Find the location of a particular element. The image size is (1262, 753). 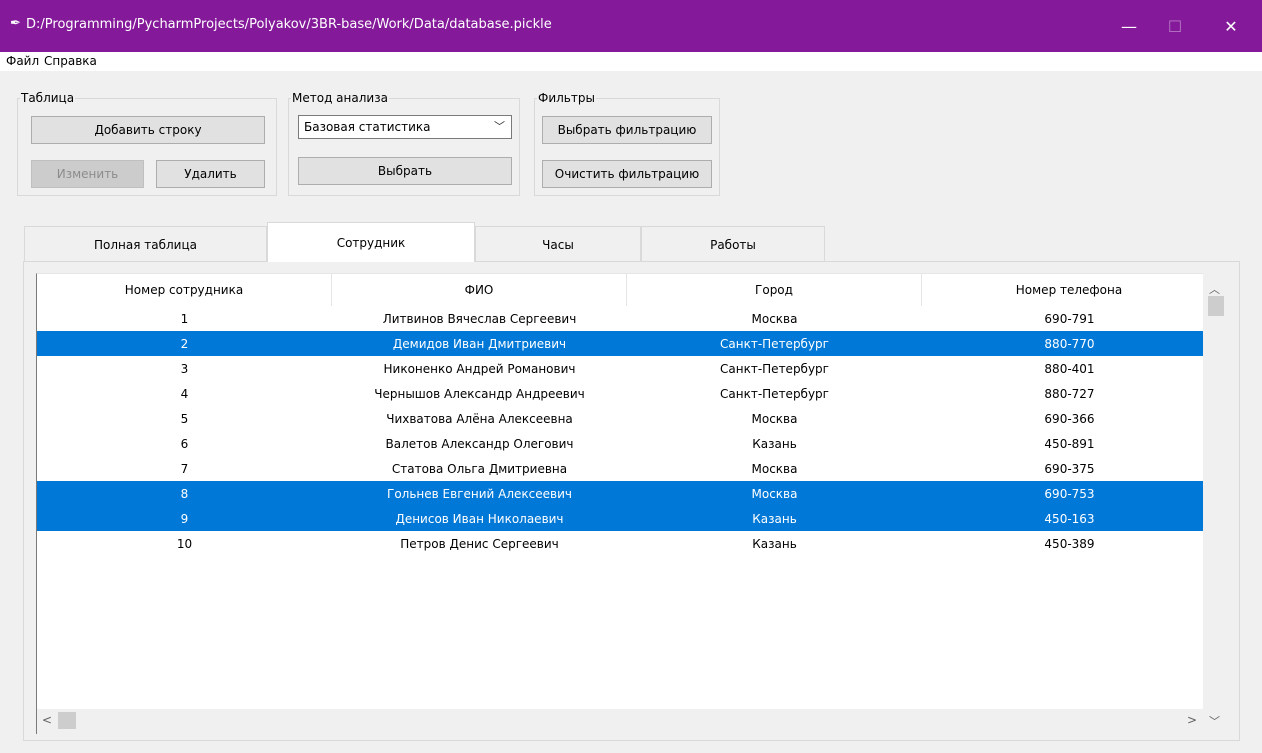

chevron-up-icon: ︿ is located at coordinates (1214, 289).